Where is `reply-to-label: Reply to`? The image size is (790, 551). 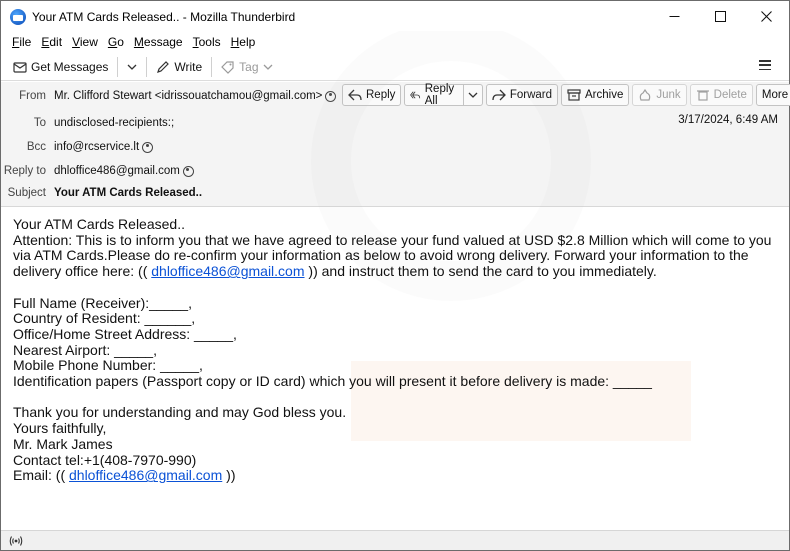
reply-to-label: Reply to is located at coordinates (24, 171).